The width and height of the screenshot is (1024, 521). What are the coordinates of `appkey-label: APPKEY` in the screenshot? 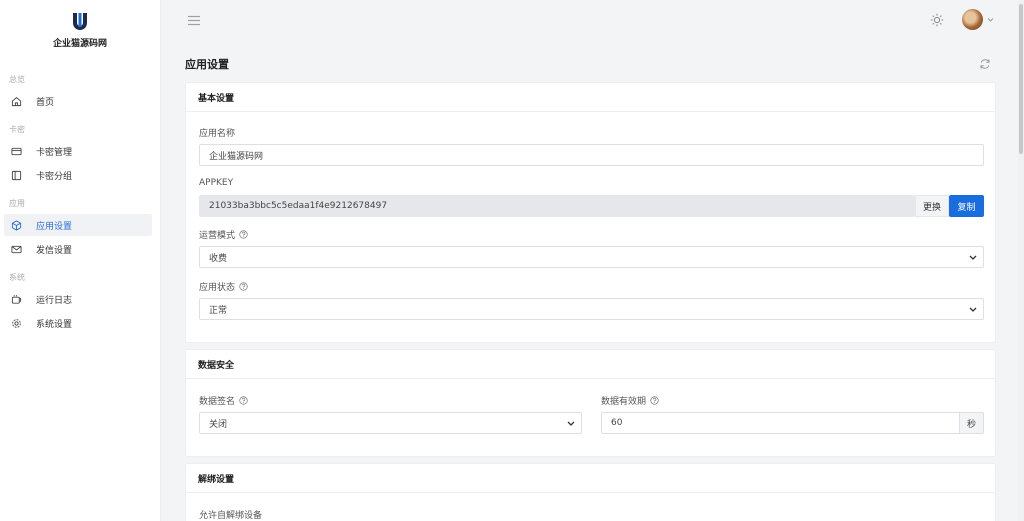 It's located at (216, 183).